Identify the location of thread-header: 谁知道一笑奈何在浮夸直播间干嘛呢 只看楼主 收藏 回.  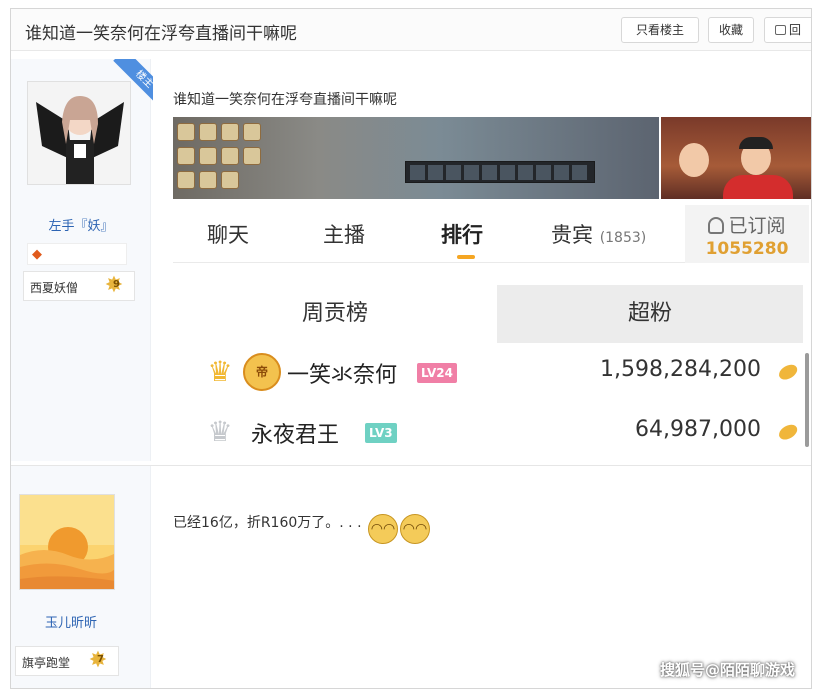
(411, 30).